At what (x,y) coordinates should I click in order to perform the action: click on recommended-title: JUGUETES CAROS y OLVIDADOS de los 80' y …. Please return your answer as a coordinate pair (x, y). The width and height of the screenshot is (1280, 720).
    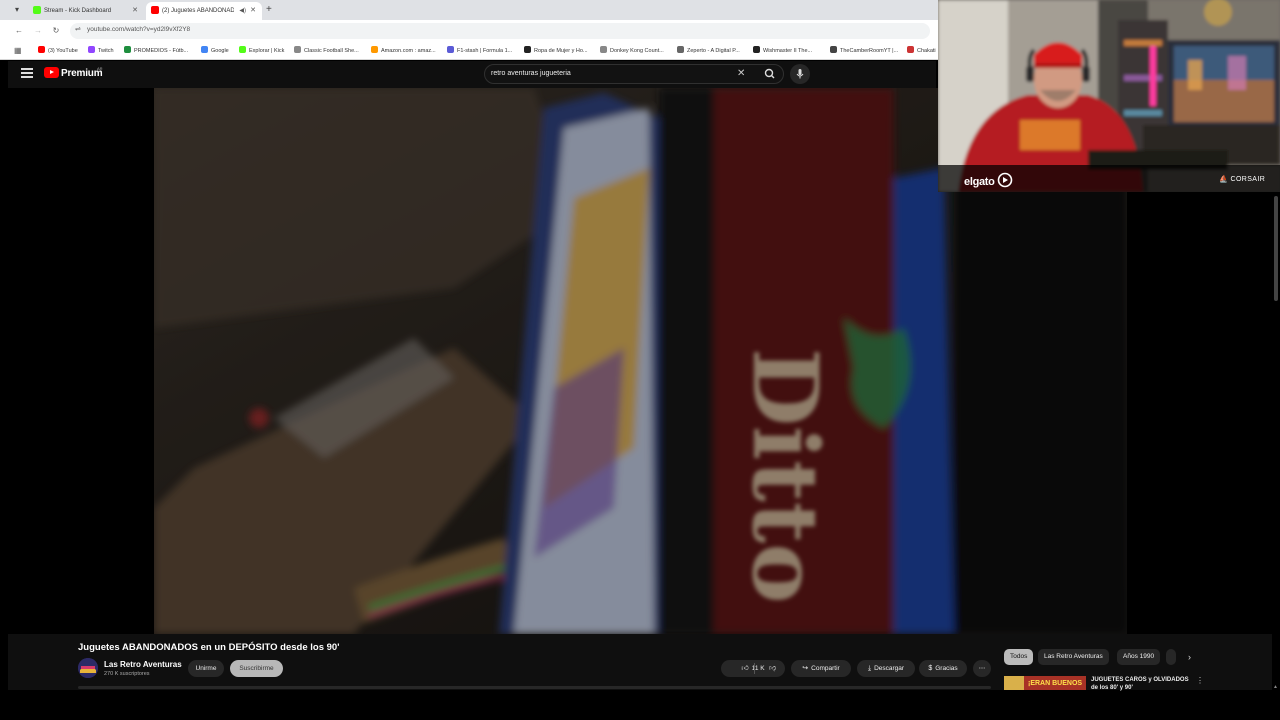
    Looking at the image, I should click on (1141, 684).